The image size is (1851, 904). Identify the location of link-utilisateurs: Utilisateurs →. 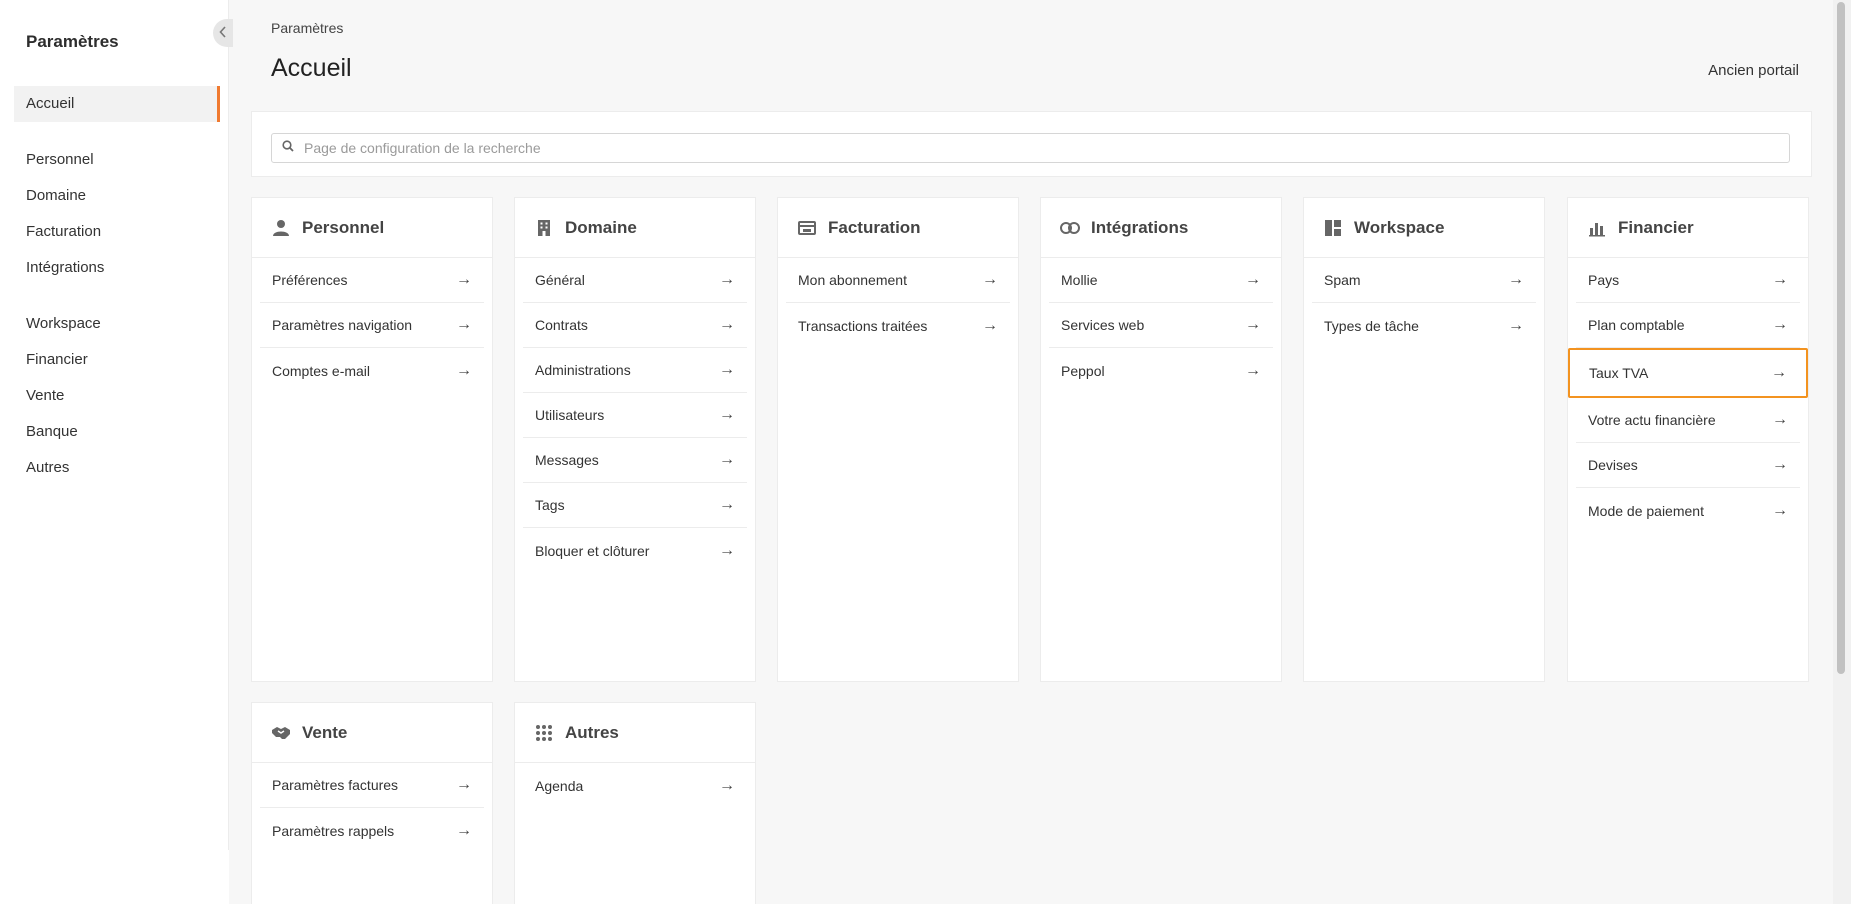
(635, 415).